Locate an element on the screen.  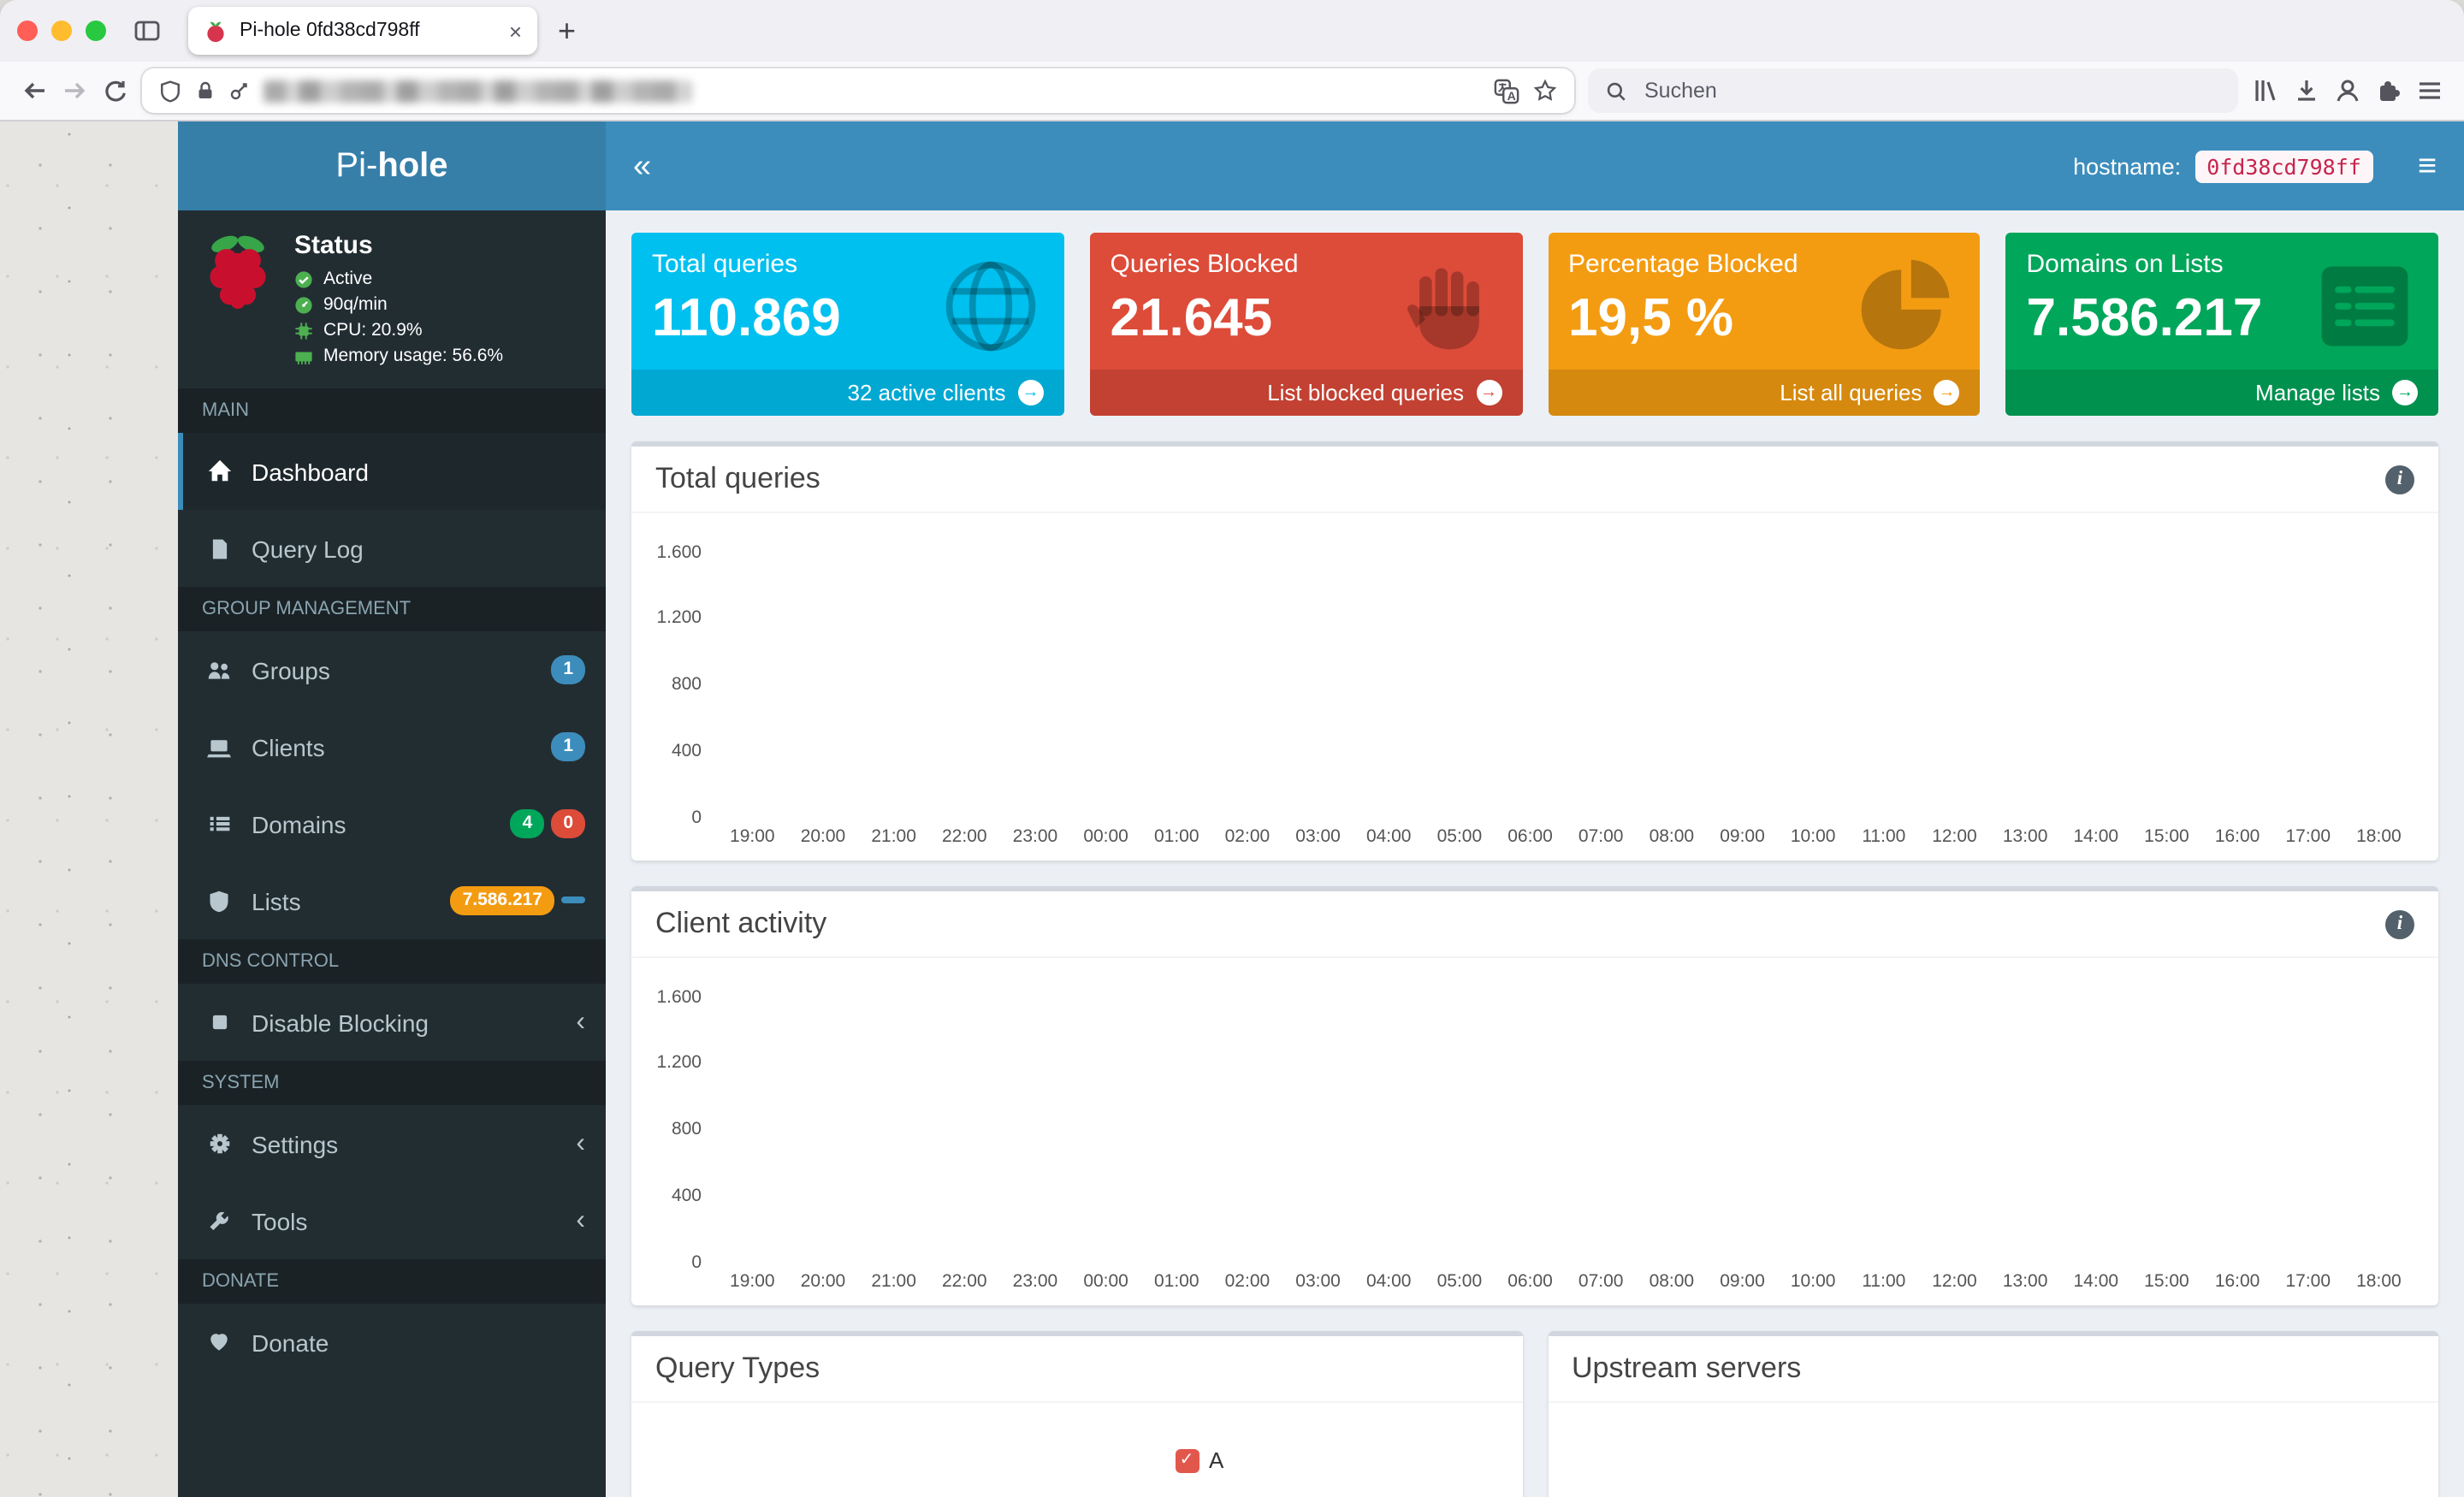
zoom-window-button is located at coordinates (96, 31).